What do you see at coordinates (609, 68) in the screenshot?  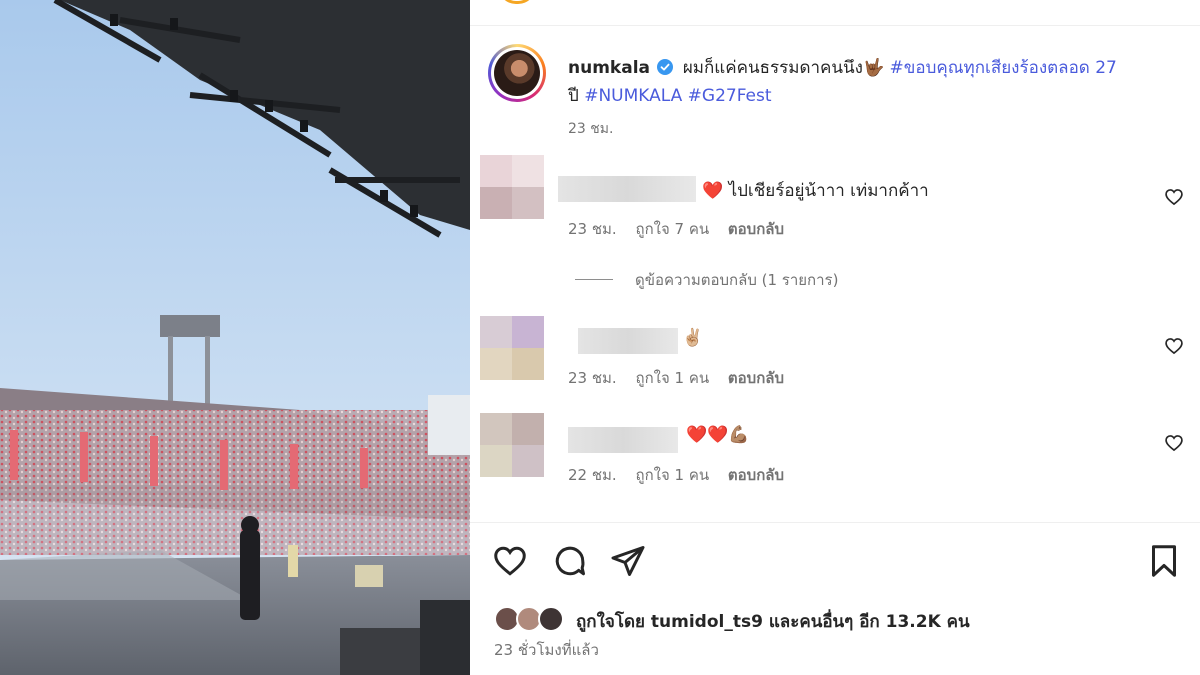 I see `author-username: numkala` at bounding box center [609, 68].